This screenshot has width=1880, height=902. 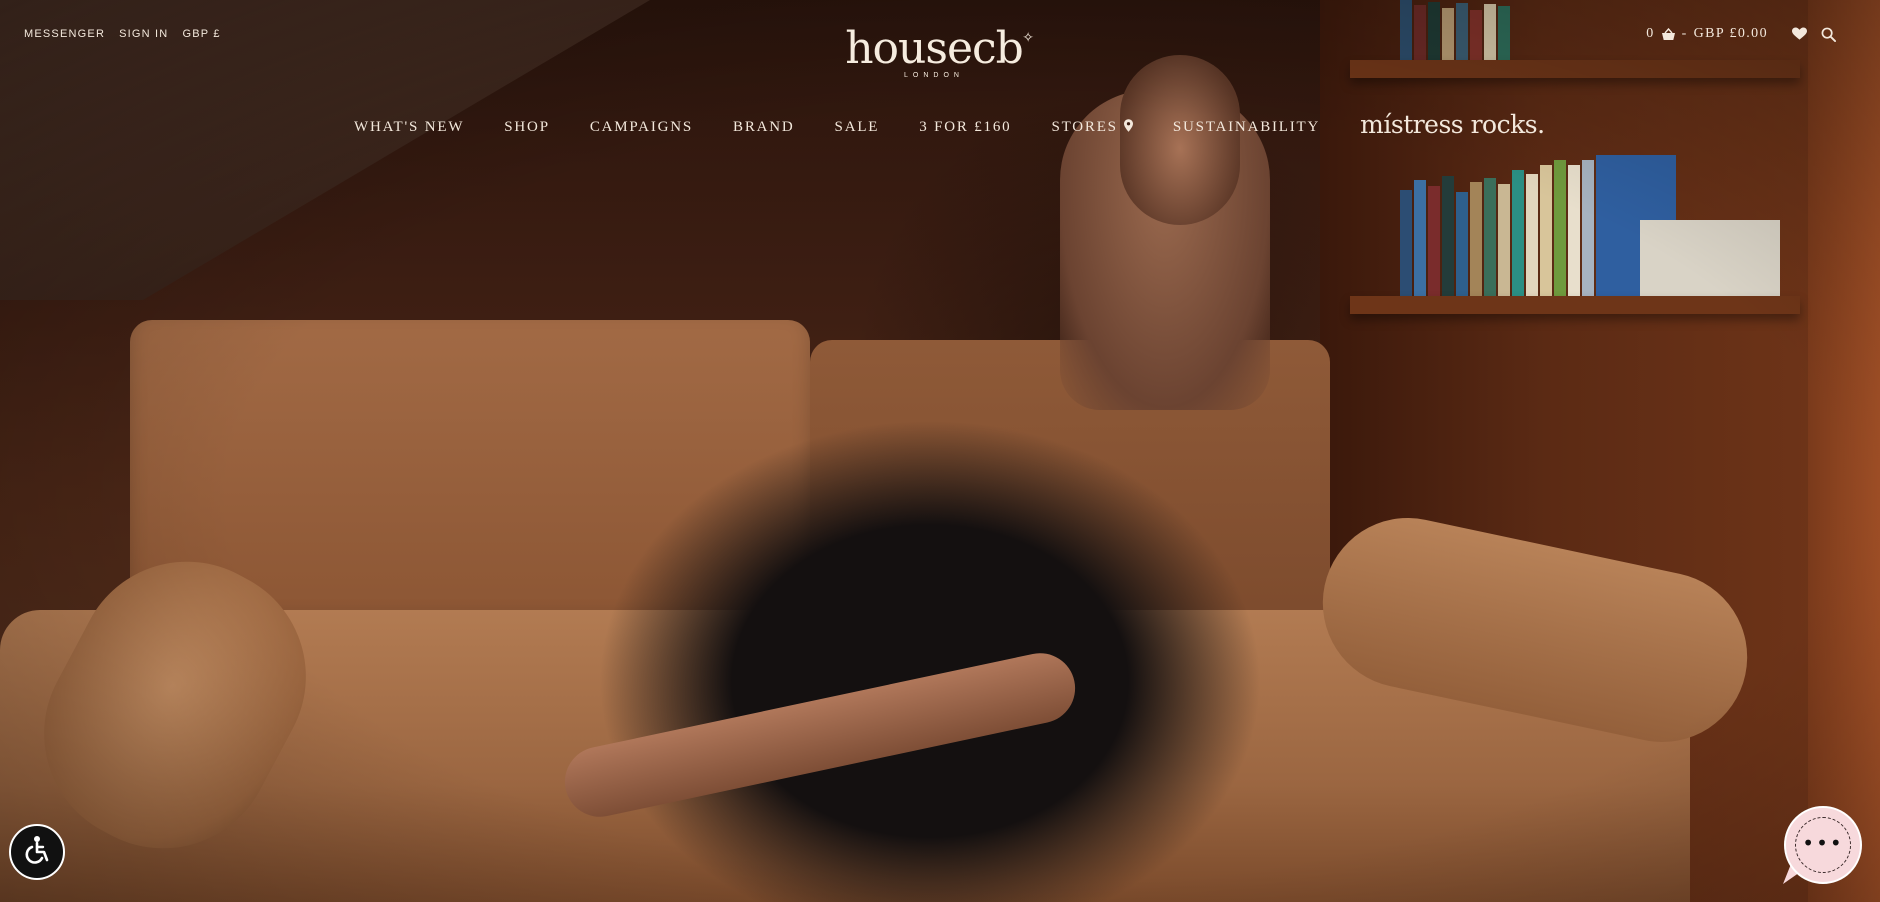 What do you see at coordinates (1246, 127) in the screenshot?
I see `nav-sustainability: SUSTAINABILITY` at bounding box center [1246, 127].